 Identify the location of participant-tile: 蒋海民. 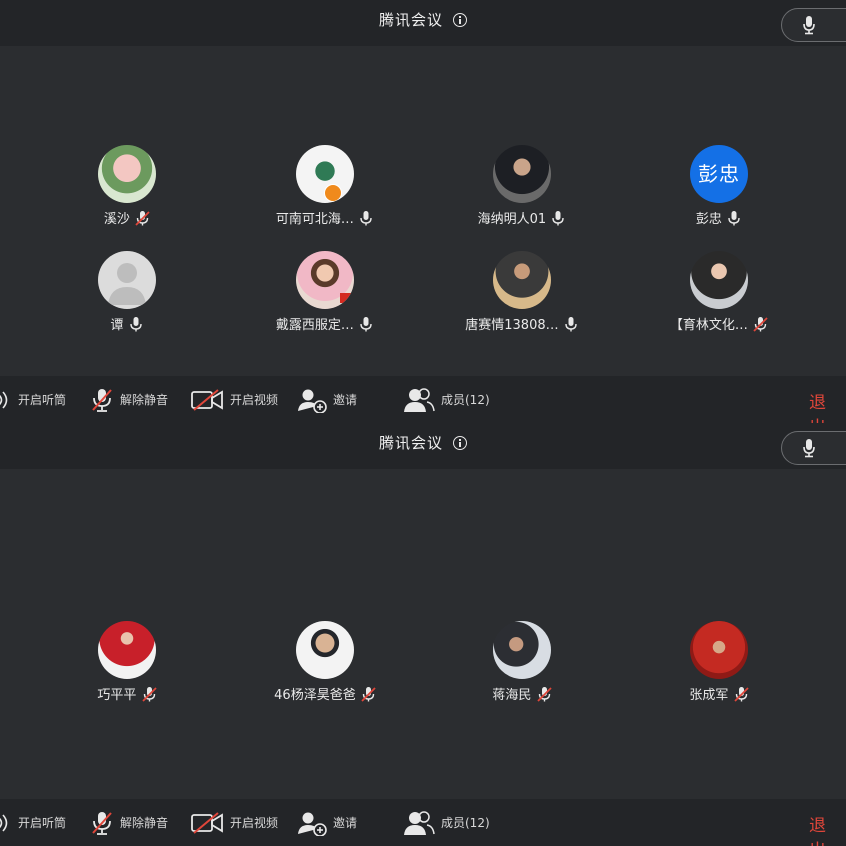
(522, 662).